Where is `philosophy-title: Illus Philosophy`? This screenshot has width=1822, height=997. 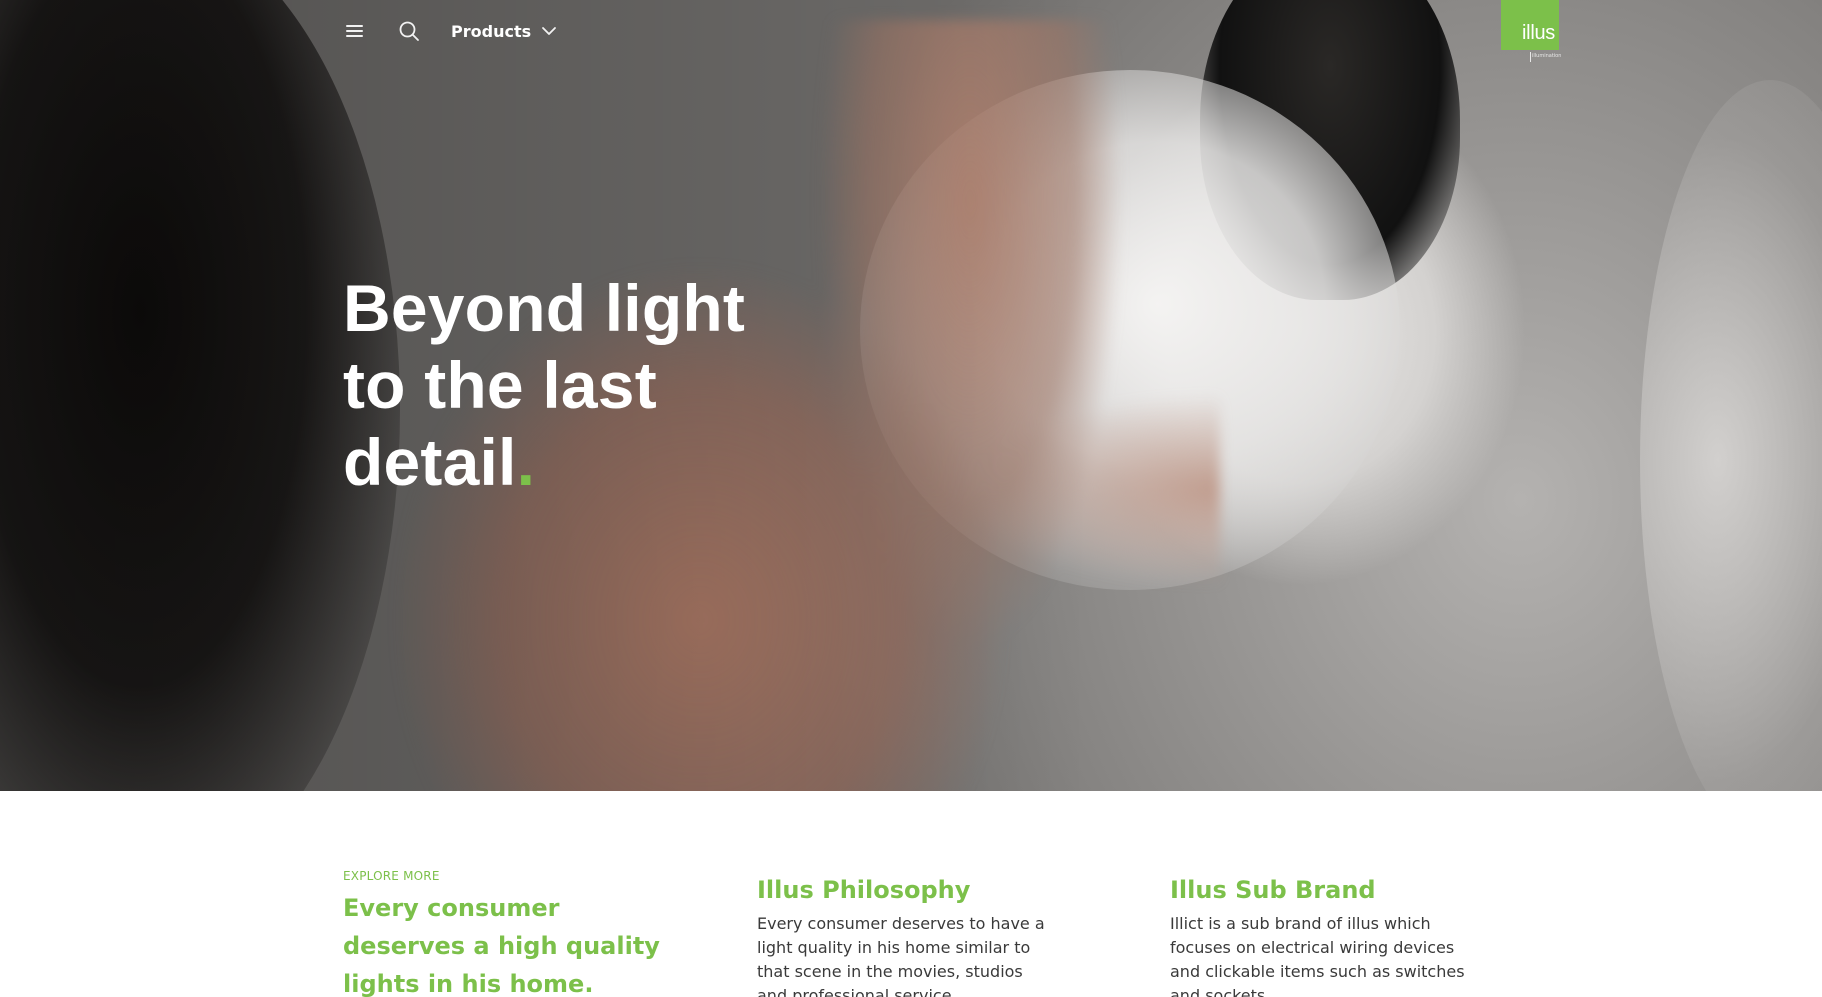
philosophy-title: Illus Philosophy is located at coordinates (864, 890).